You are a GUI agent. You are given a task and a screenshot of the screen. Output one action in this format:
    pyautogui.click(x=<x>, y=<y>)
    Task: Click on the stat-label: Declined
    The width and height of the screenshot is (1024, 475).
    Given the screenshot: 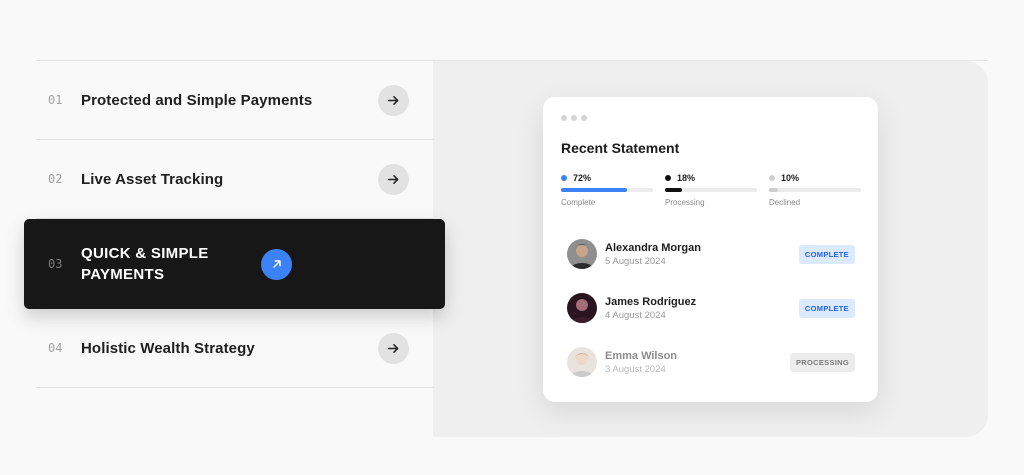 What is the action you would take?
    pyautogui.click(x=785, y=202)
    